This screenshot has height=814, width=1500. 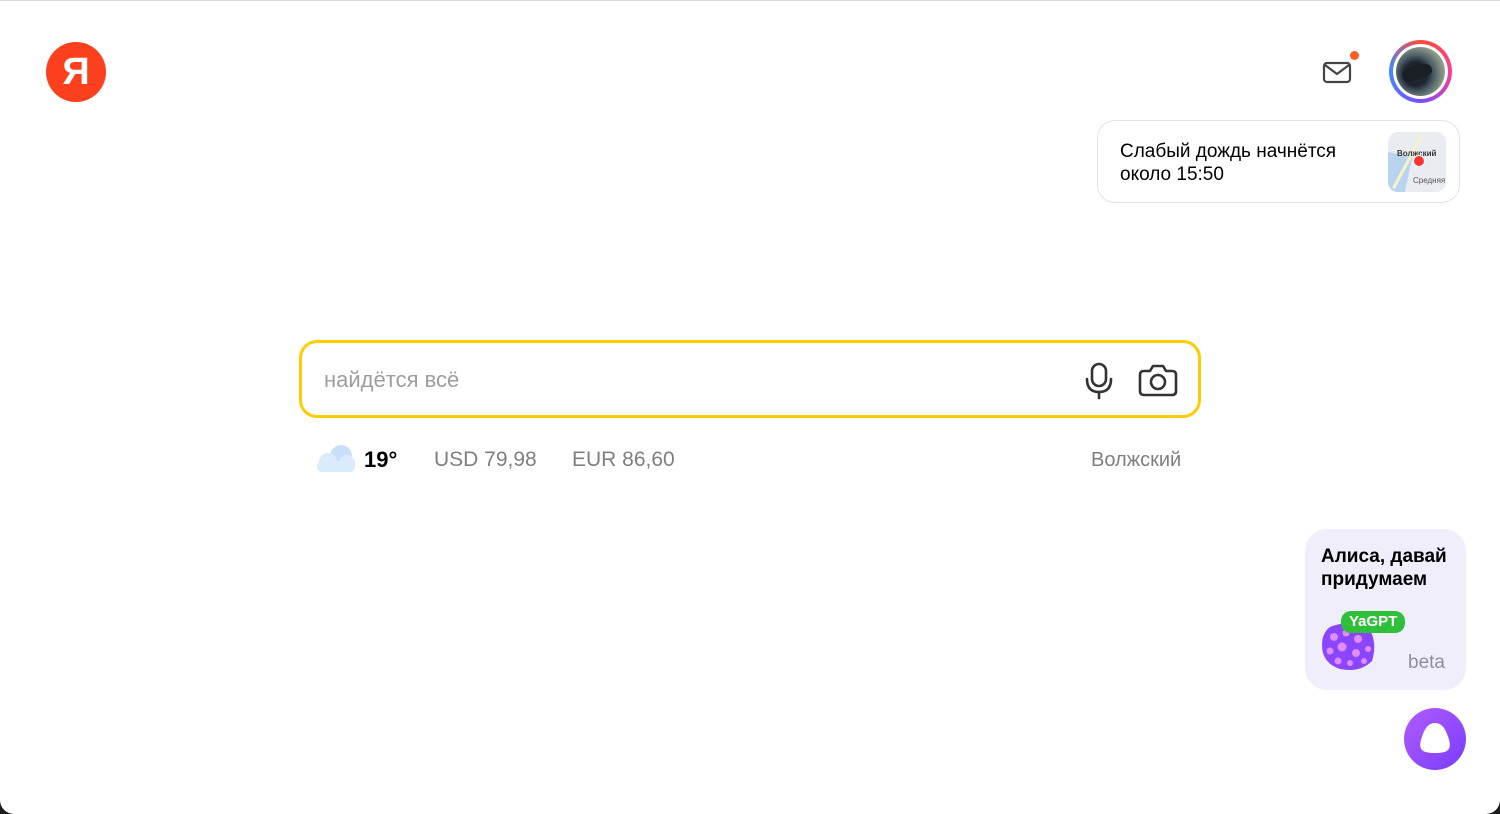 What do you see at coordinates (1426, 662) in the screenshot?
I see `beta-label: beta` at bounding box center [1426, 662].